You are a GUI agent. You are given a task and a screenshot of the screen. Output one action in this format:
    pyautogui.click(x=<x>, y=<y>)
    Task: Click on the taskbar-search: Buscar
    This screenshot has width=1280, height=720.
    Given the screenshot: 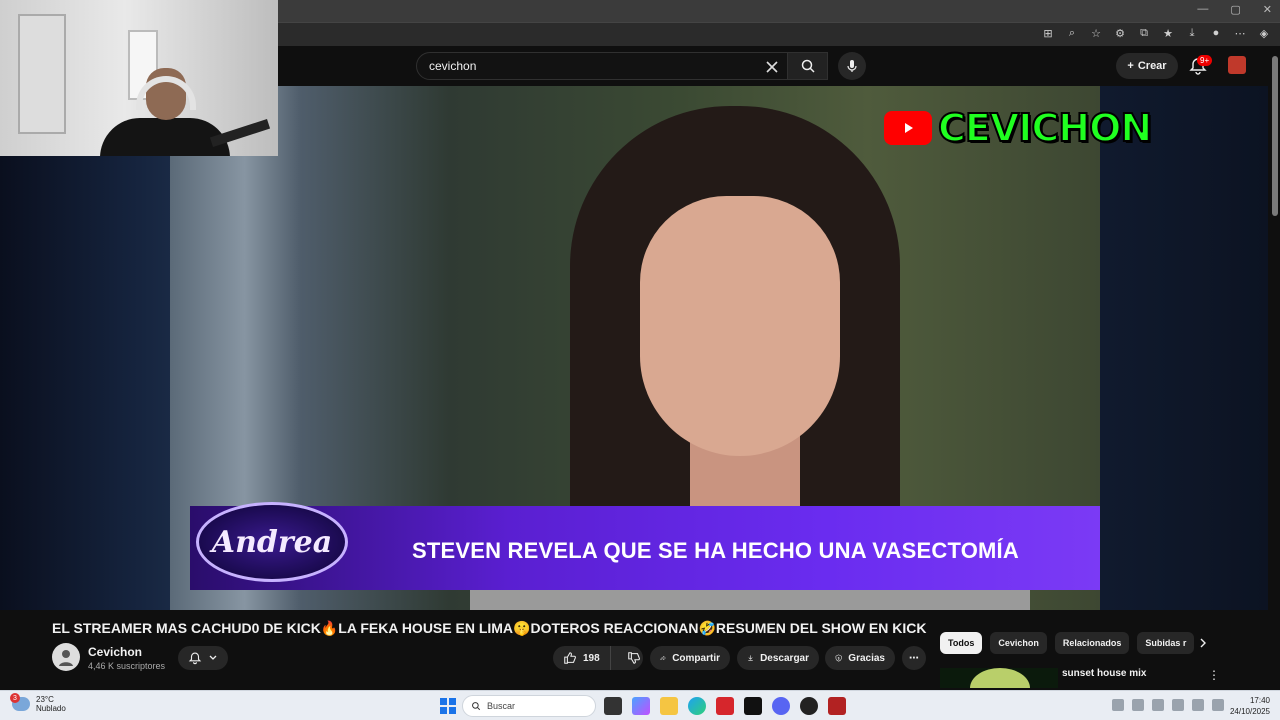 What is the action you would take?
    pyautogui.click(x=529, y=706)
    